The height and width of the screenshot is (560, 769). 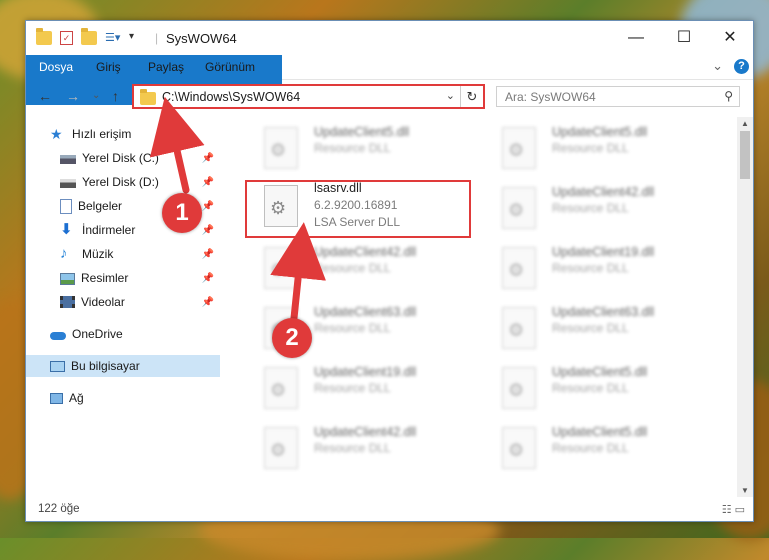 I want to click on annotation-arrows, so click(x=237, y=209).